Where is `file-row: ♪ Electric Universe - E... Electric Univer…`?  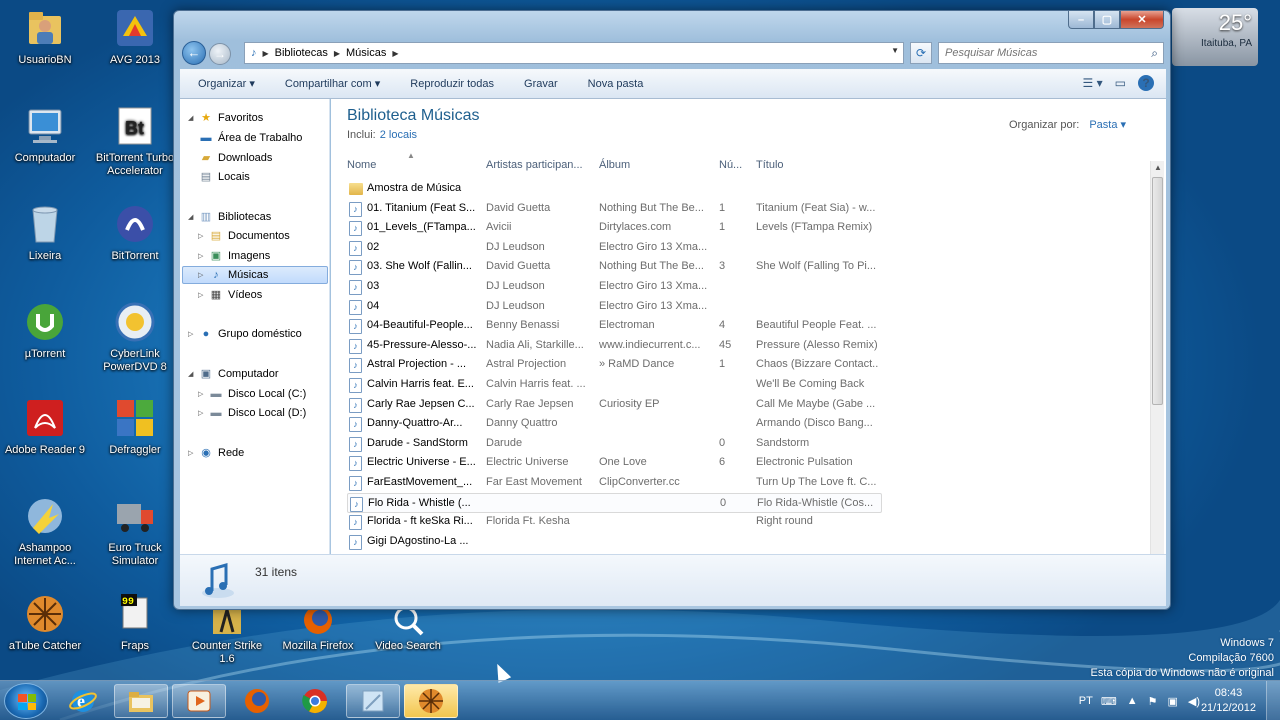
file-row: ♪ Electric Universe - E... Electric Univer… is located at coordinates (614, 463).